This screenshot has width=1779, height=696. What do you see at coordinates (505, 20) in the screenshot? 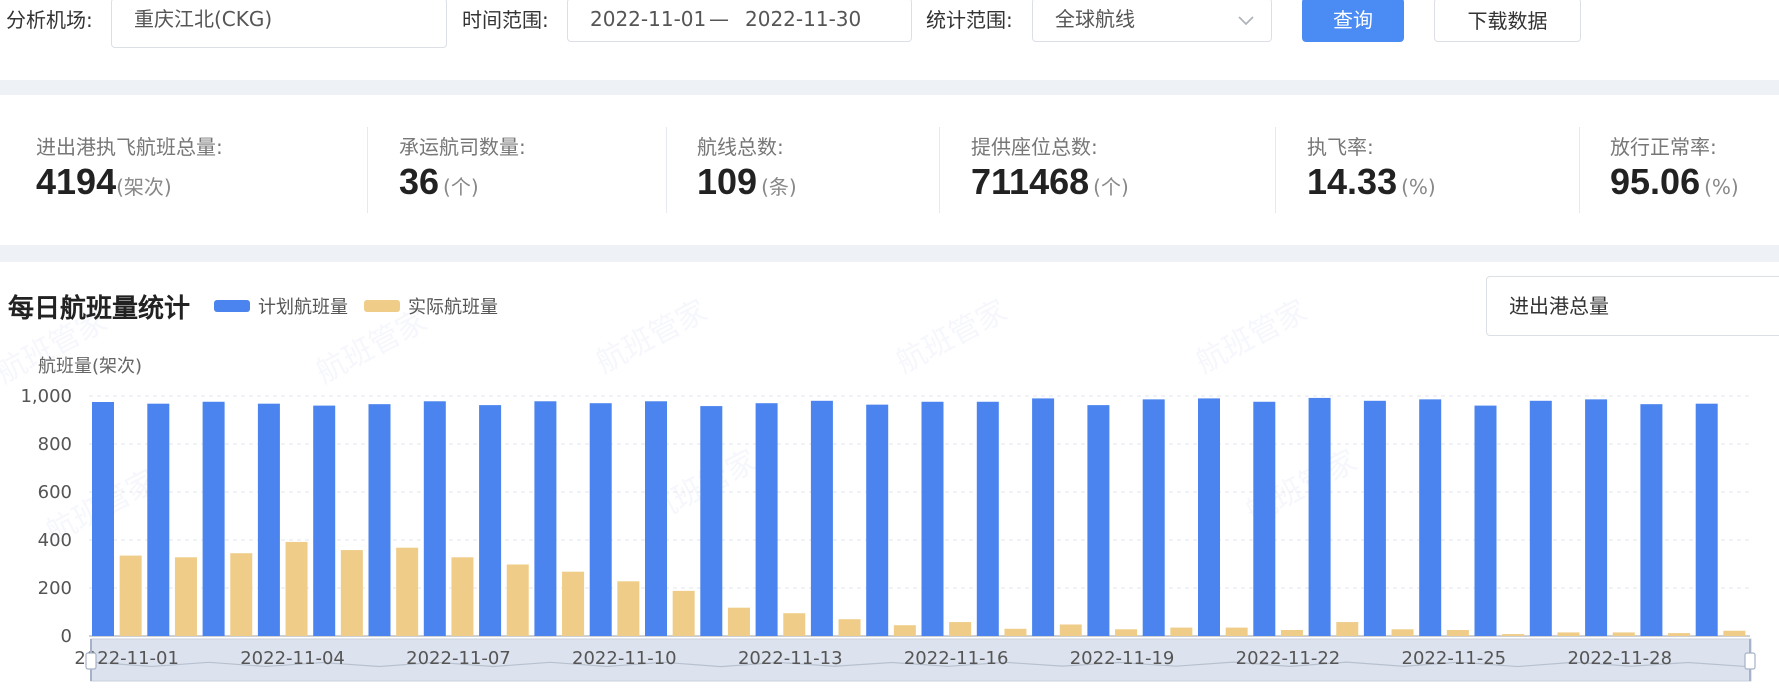
I see `time-range-label: 时间范围:` at bounding box center [505, 20].